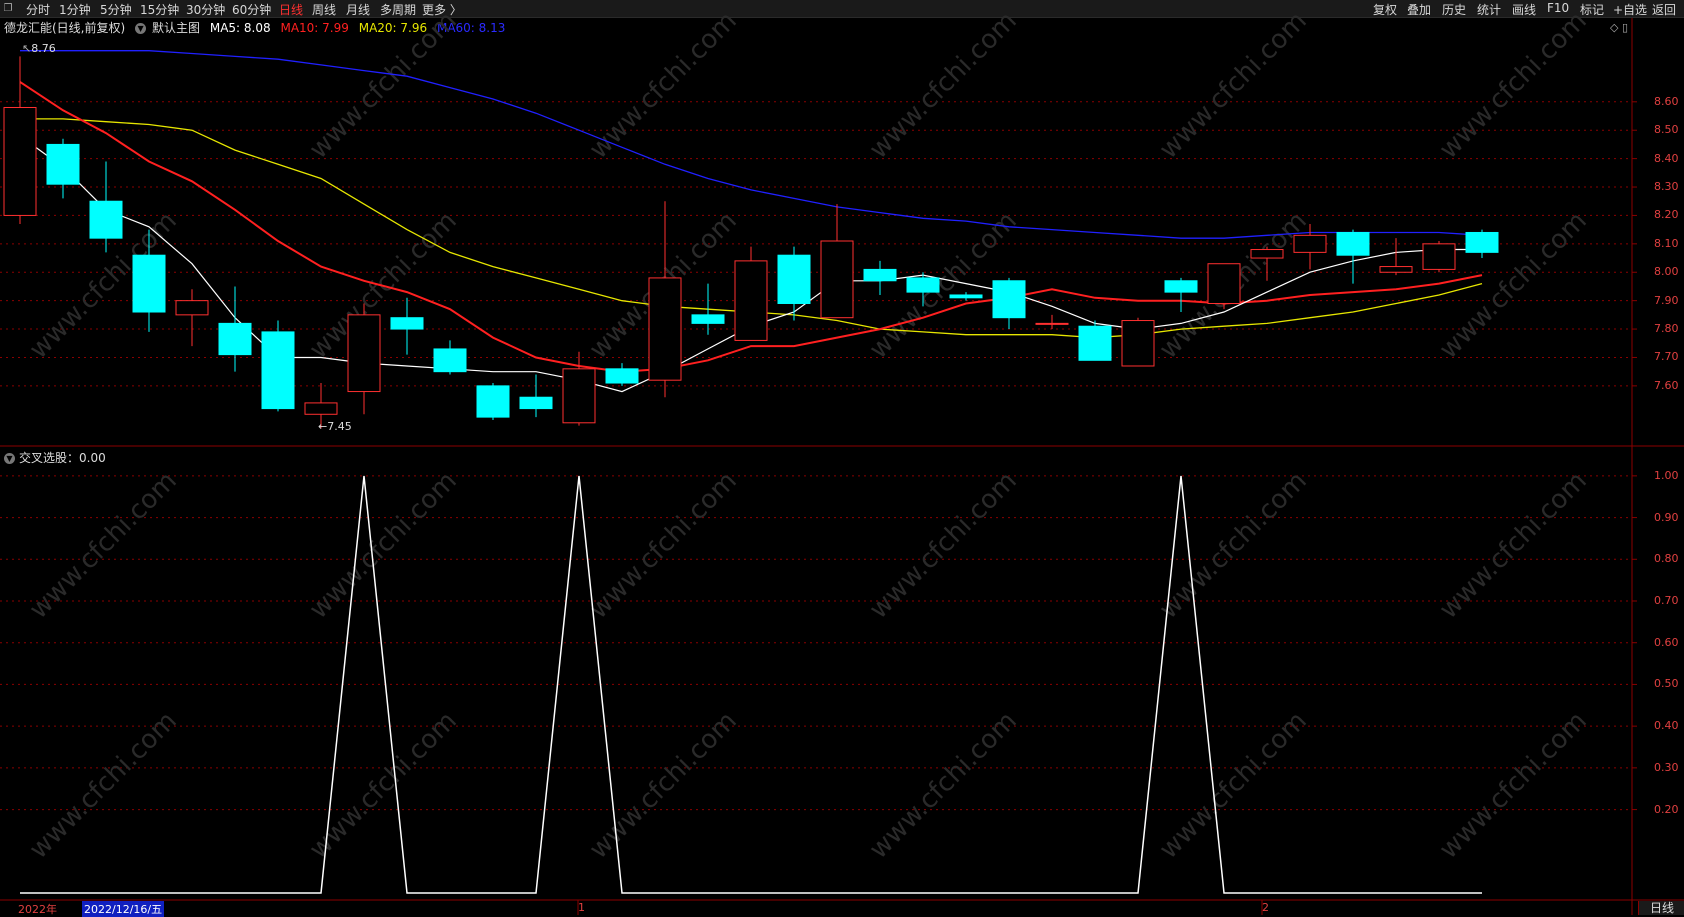  What do you see at coordinates (1666, 130) in the screenshot?
I see `price-tick-label: 8.50` at bounding box center [1666, 130].